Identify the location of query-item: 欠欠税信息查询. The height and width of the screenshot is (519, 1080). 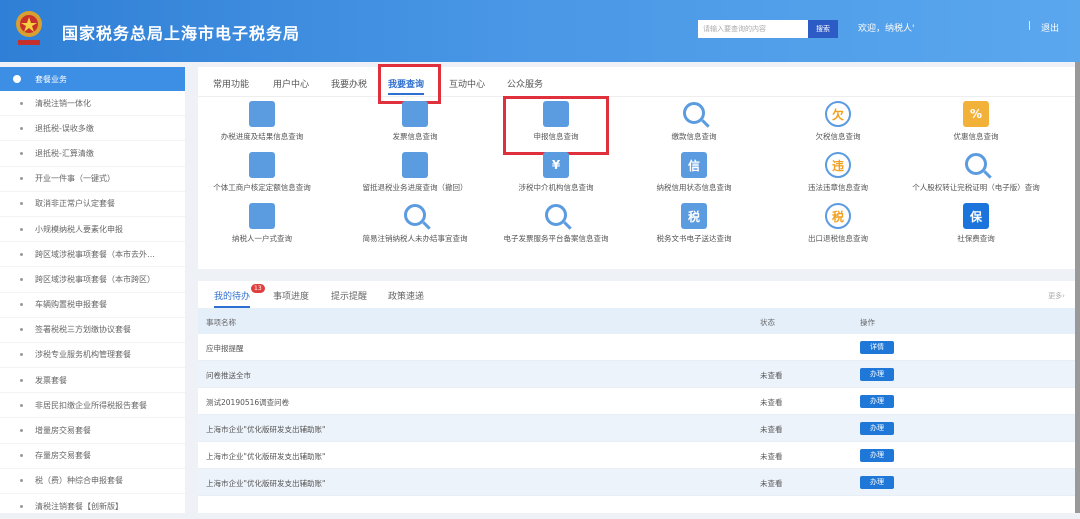
(838, 121).